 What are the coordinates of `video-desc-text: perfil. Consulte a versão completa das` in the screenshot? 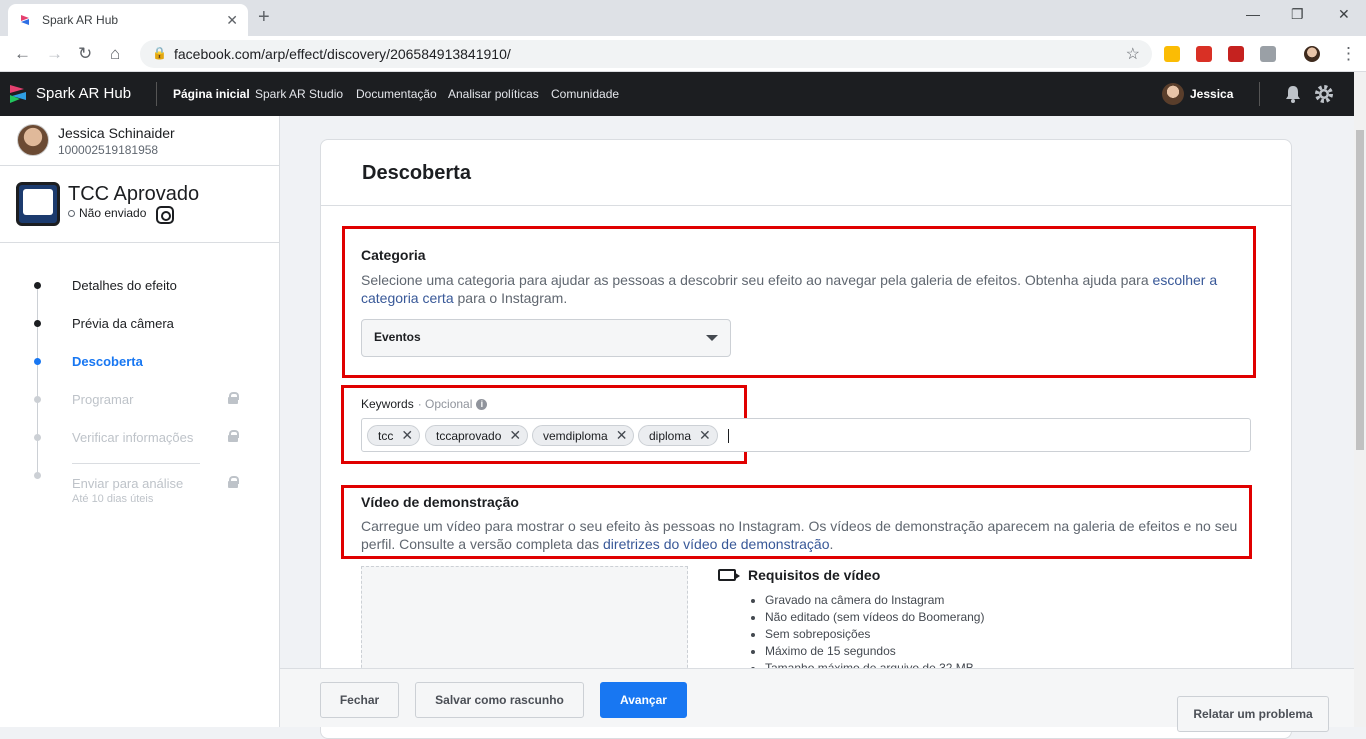 It's located at (482, 544).